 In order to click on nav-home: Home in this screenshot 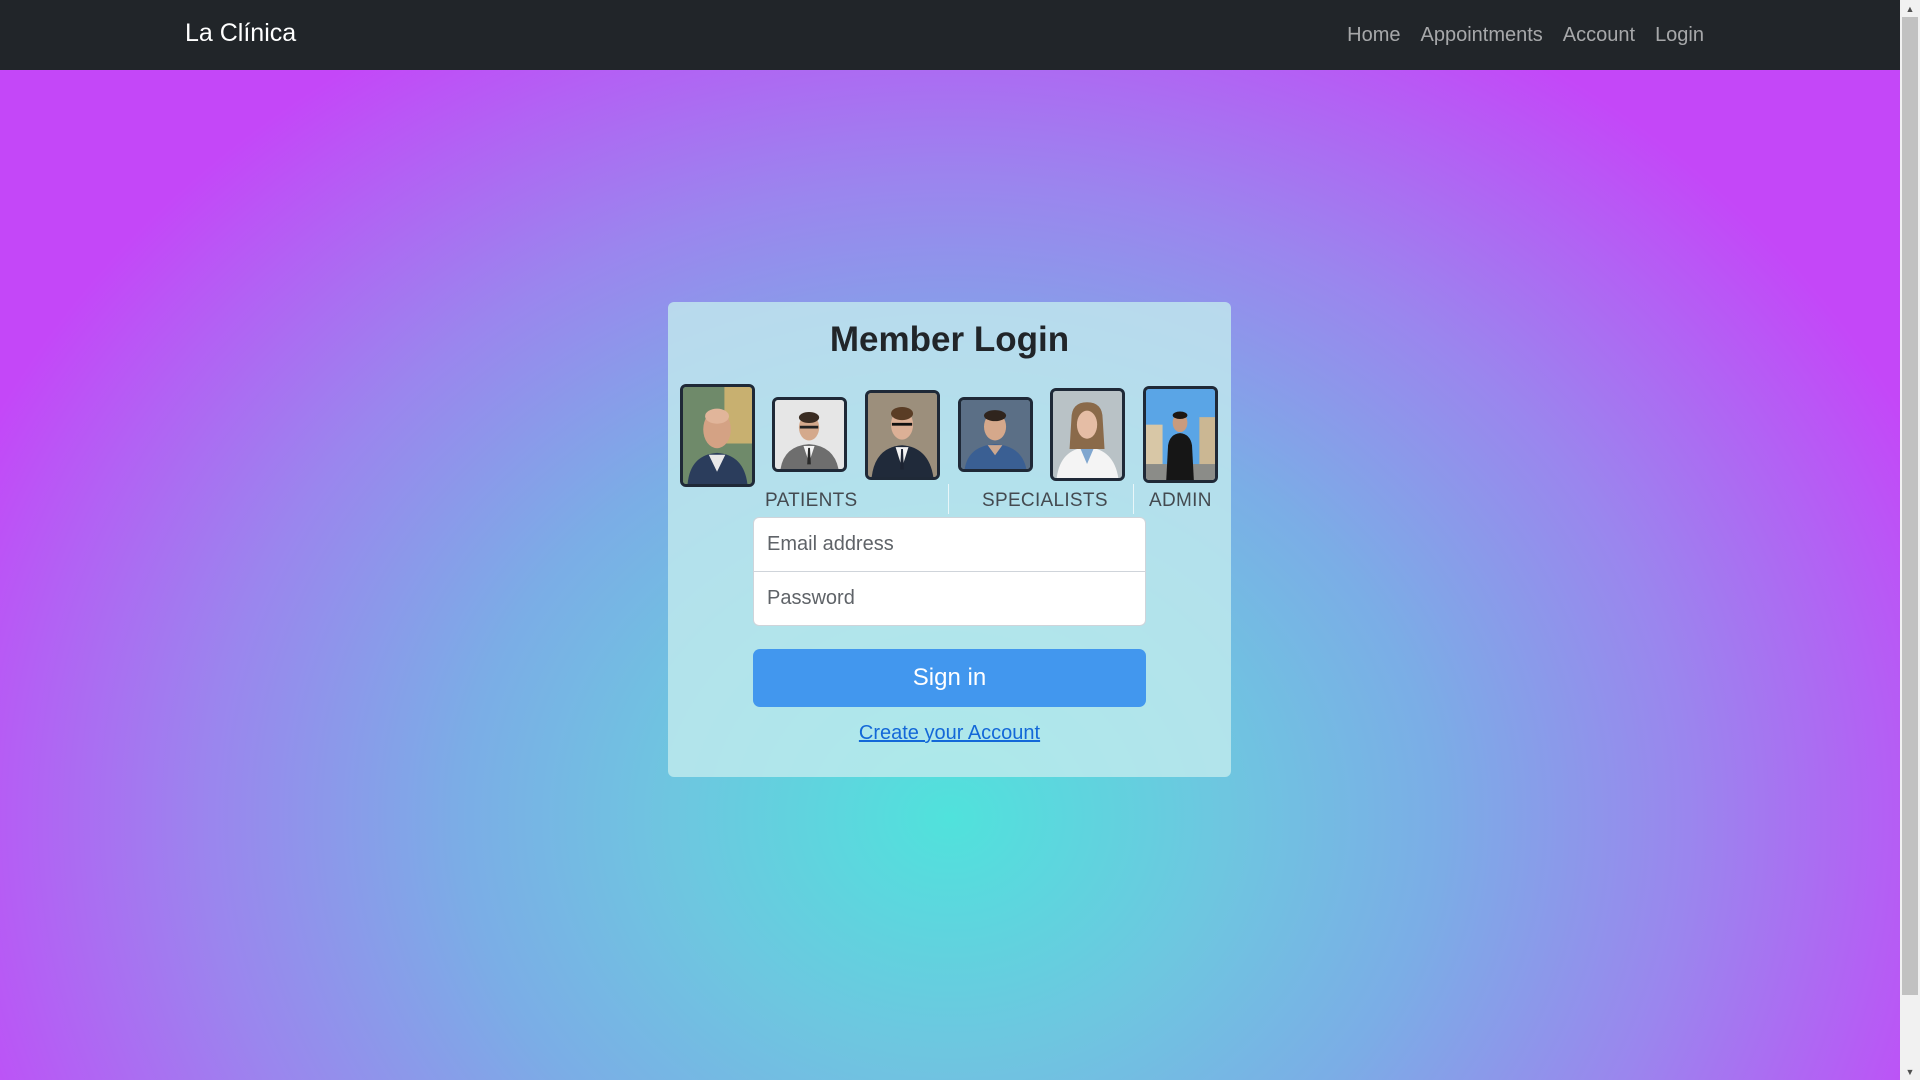, I will do `click(1373, 35)`.